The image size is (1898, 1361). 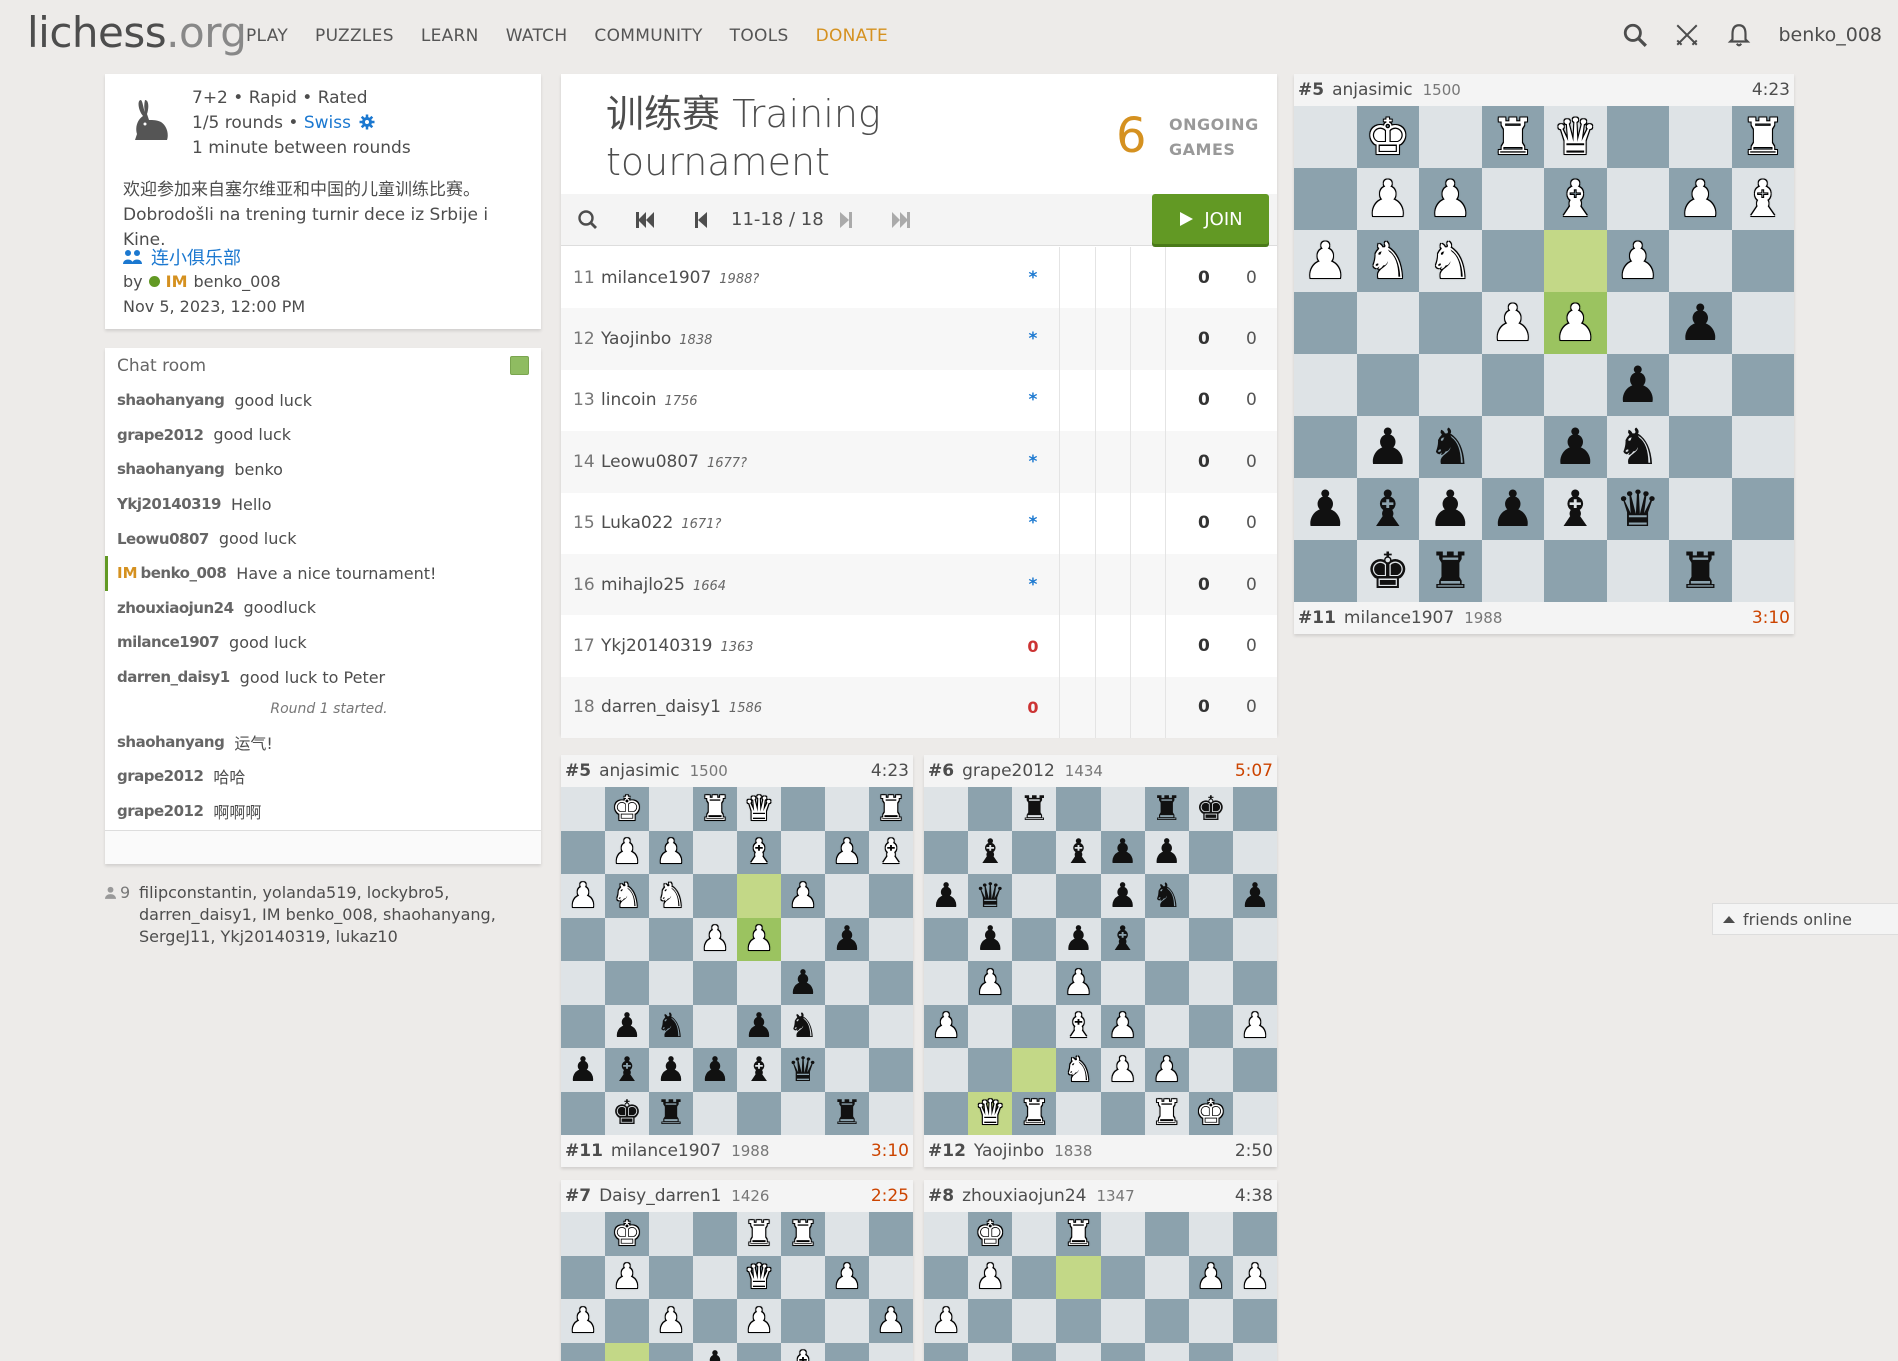 What do you see at coordinates (367, 122) in the screenshot?
I see `gear-icon` at bounding box center [367, 122].